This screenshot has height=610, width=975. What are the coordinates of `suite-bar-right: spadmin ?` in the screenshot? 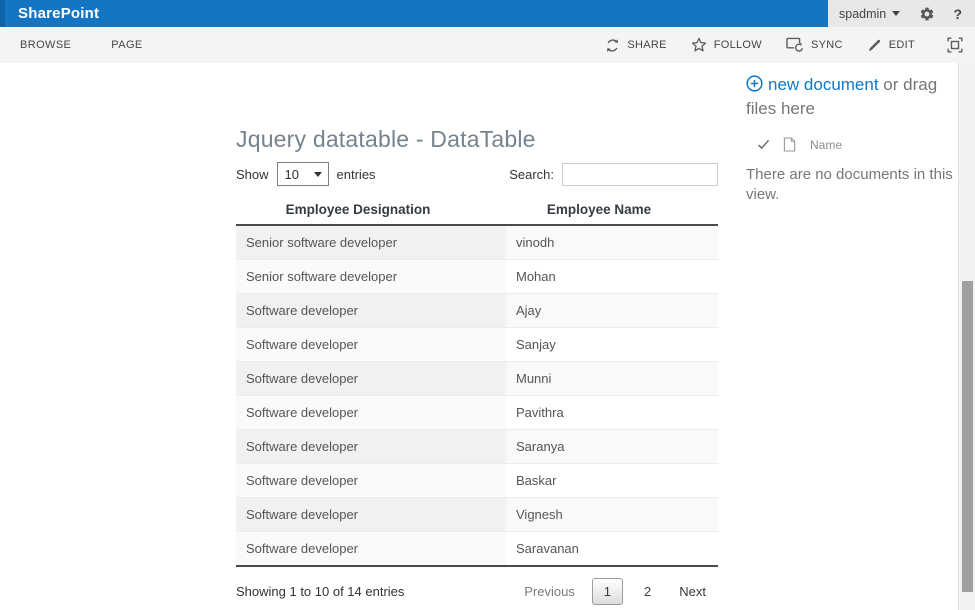 It's located at (901, 13).